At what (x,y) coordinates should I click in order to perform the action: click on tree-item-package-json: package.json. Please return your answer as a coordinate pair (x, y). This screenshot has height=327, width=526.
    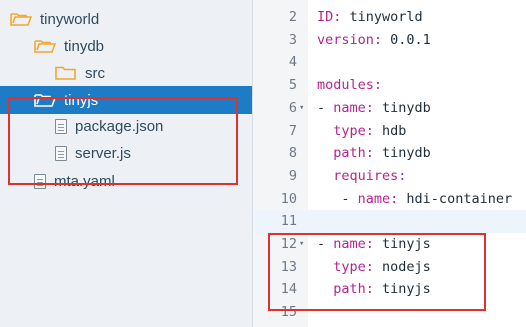
    Looking at the image, I should click on (126, 126).